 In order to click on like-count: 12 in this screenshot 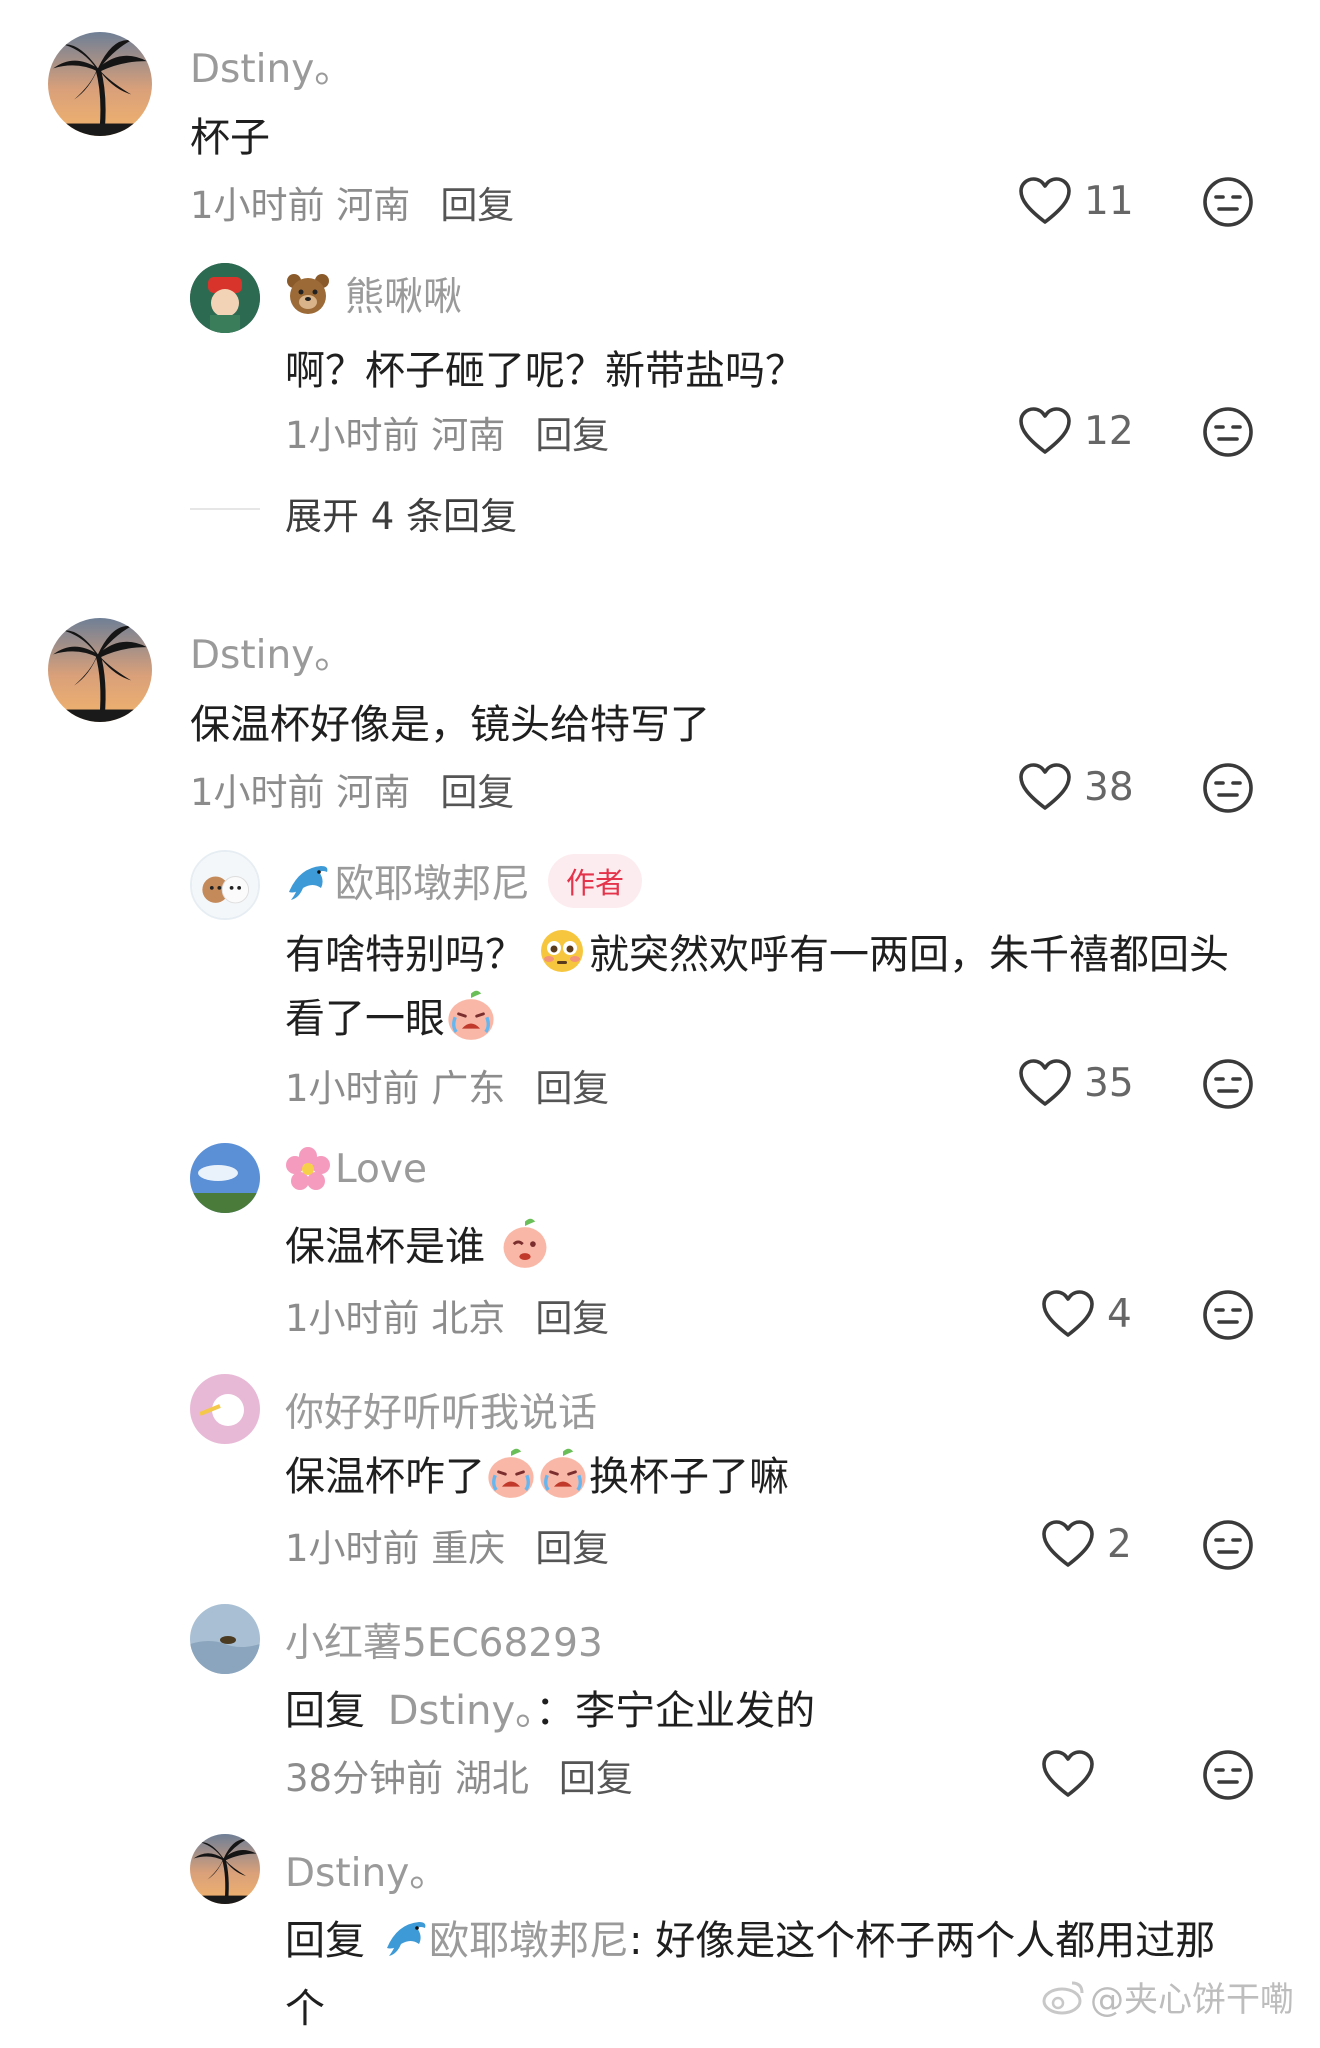, I will do `click(1109, 431)`.